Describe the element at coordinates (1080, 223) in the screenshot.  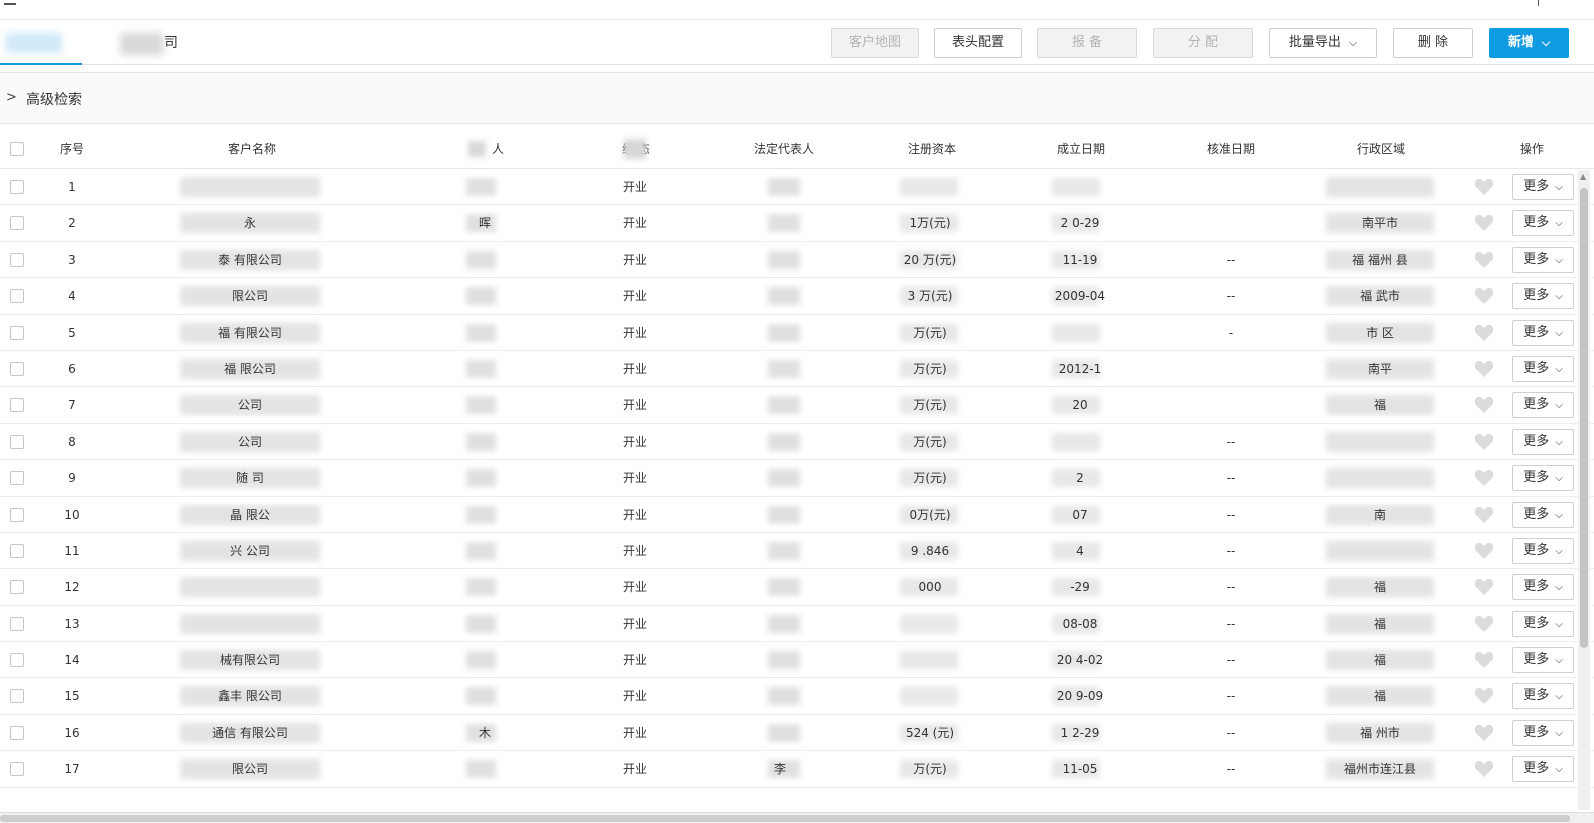
I see `cell-founded-text: 2 0-29` at that location.